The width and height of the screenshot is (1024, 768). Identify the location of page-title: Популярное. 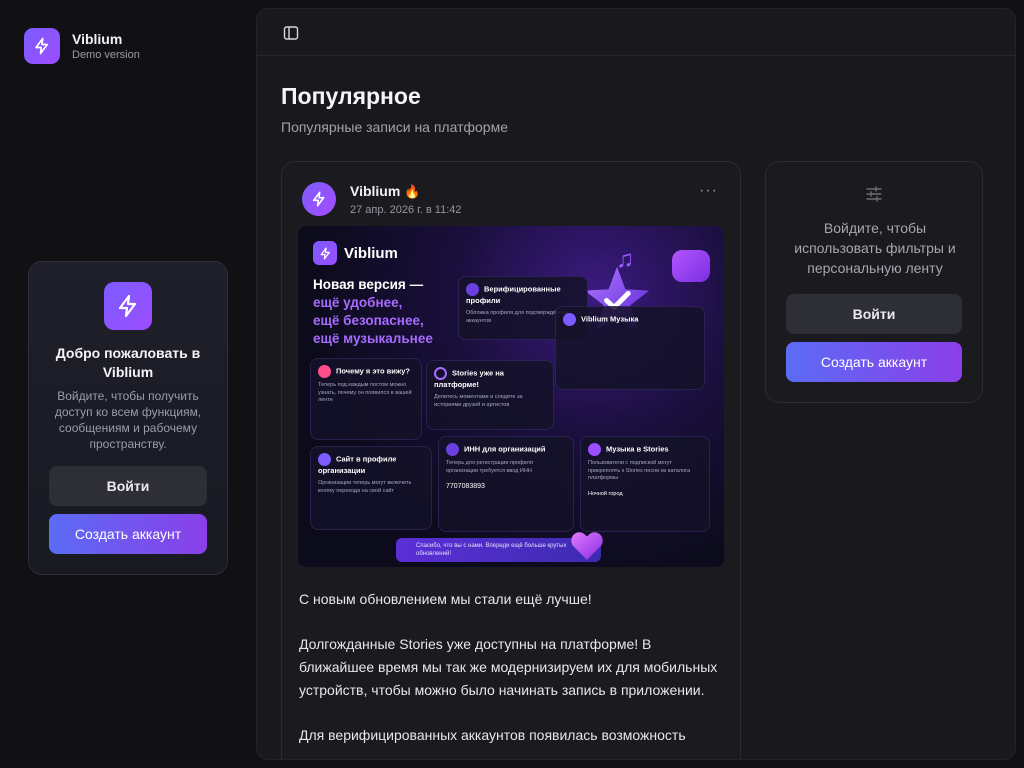
(351, 96).